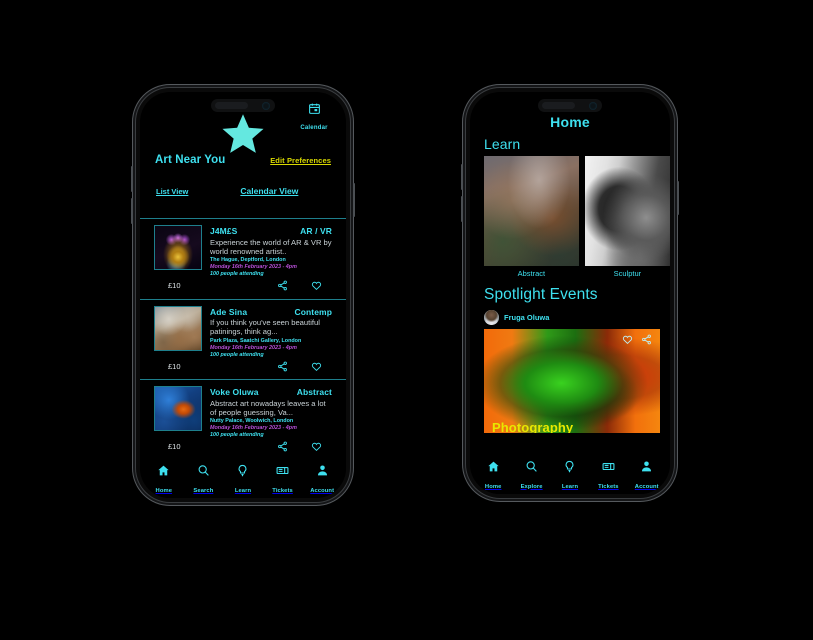  Describe the element at coordinates (243, 160) in the screenshot. I see `left-title-row: Art Near You Edit Preferences` at that location.